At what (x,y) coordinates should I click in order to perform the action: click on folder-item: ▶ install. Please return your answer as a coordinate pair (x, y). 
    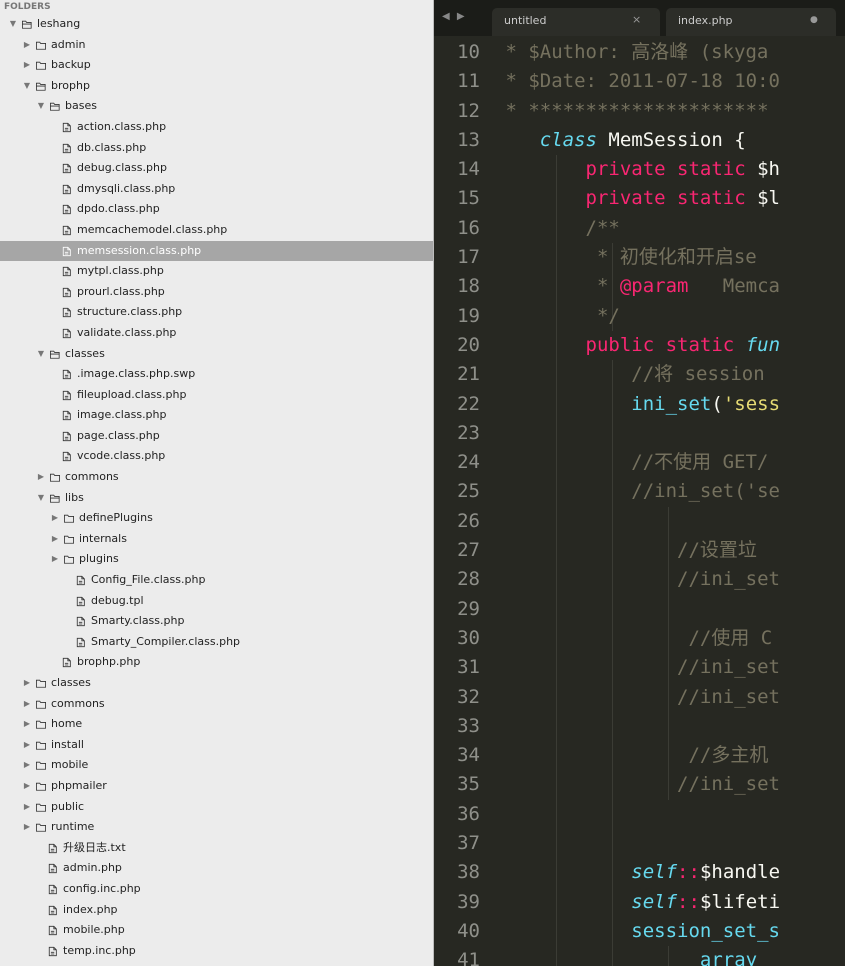
    Looking at the image, I should click on (216, 745).